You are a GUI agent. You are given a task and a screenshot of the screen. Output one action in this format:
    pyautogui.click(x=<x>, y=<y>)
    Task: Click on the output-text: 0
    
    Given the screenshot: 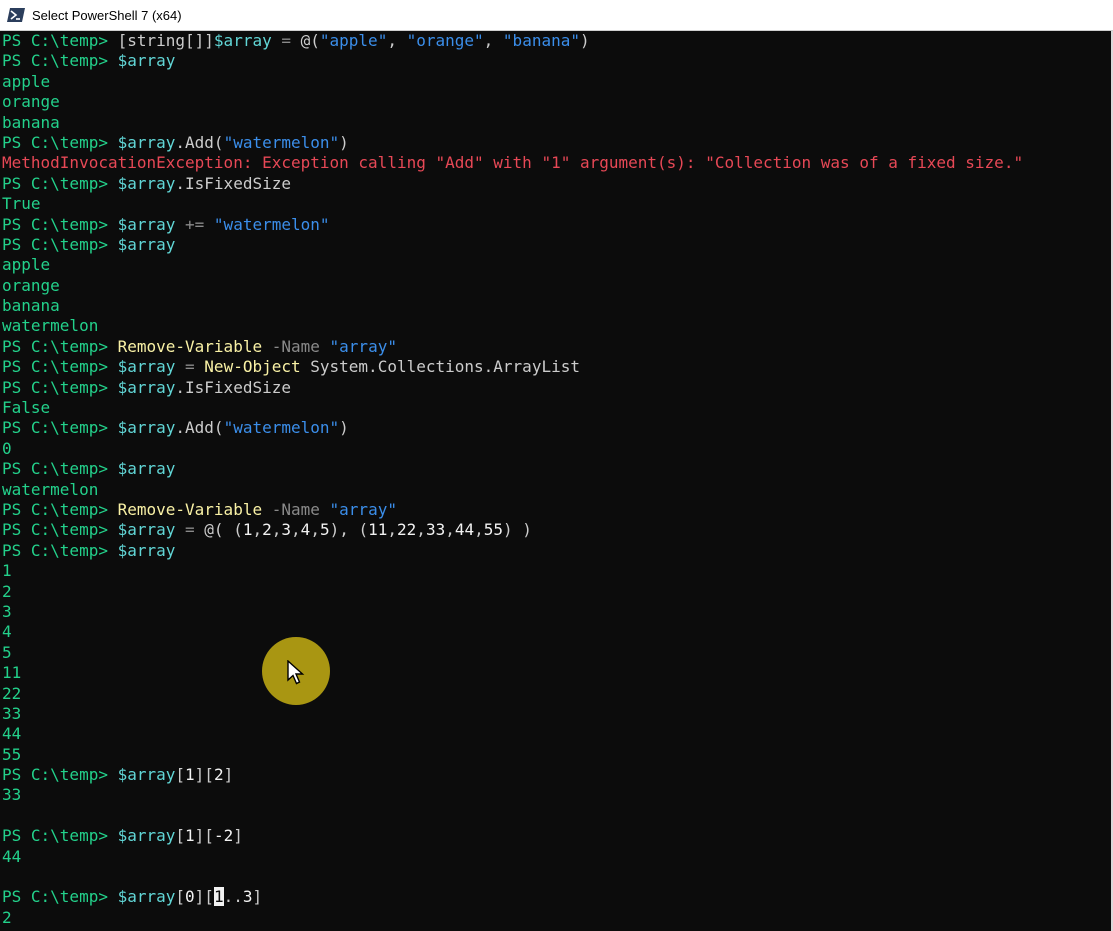 What is the action you would take?
    pyautogui.click(x=7, y=448)
    